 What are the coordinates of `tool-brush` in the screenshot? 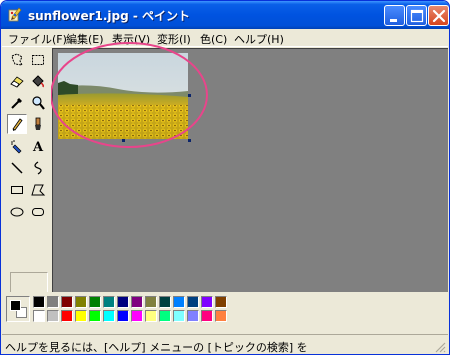 It's located at (38, 124).